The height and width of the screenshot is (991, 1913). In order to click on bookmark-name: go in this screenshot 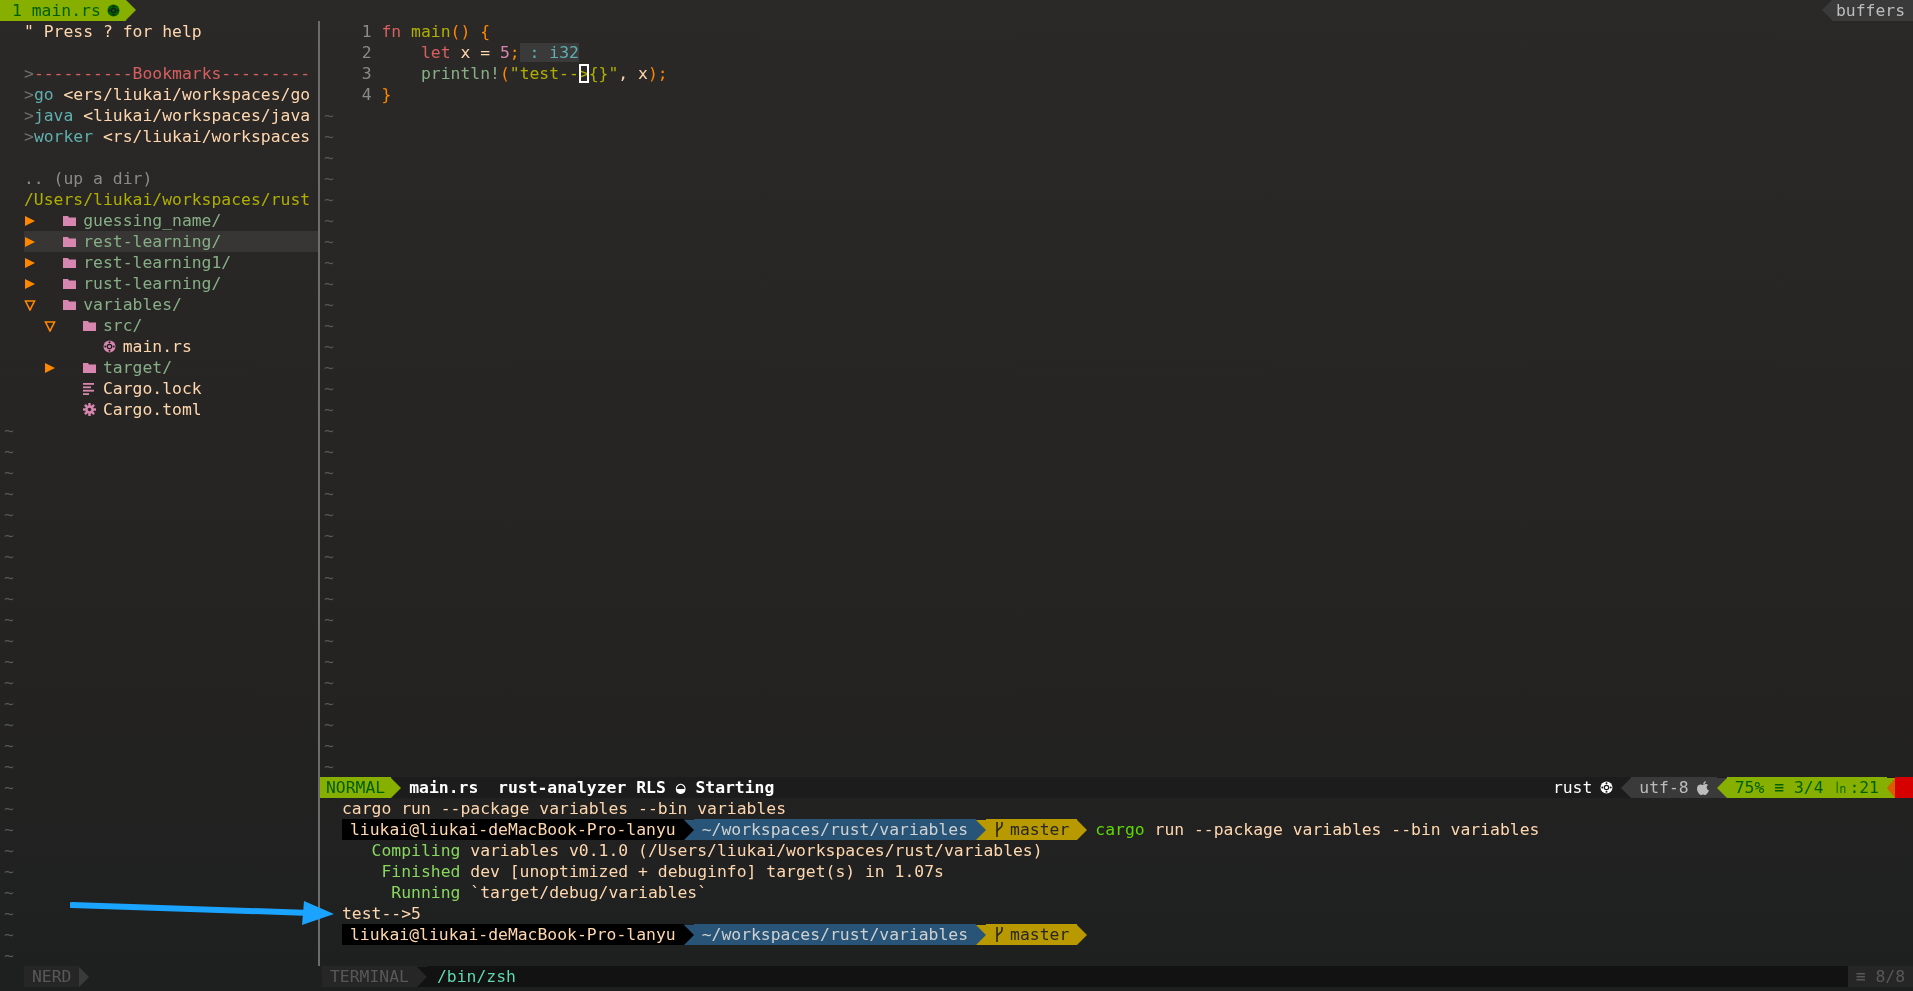, I will do `click(43, 94)`.